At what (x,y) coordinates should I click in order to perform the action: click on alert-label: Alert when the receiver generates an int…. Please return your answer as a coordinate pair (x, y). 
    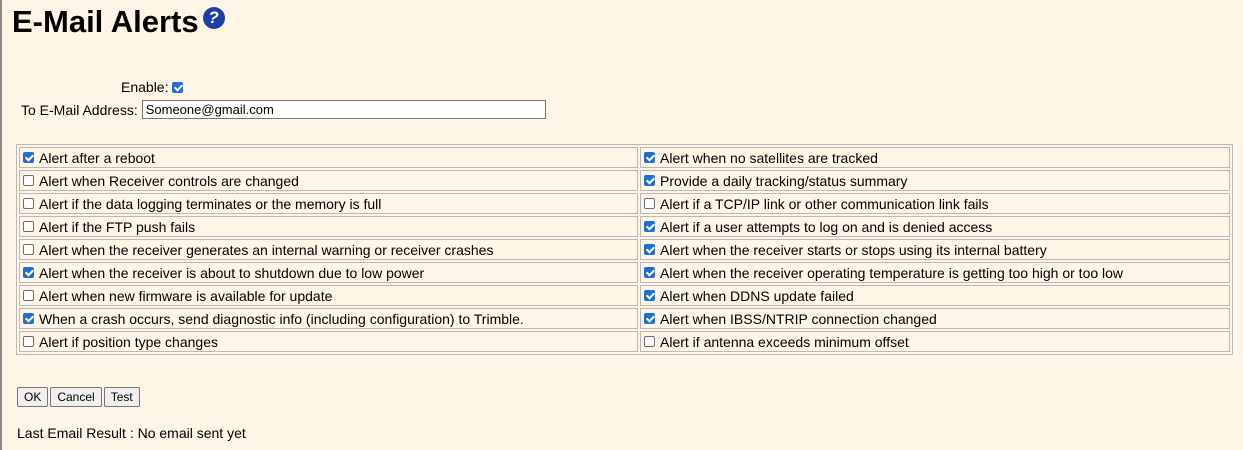
    Looking at the image, I should click on (266, 249).